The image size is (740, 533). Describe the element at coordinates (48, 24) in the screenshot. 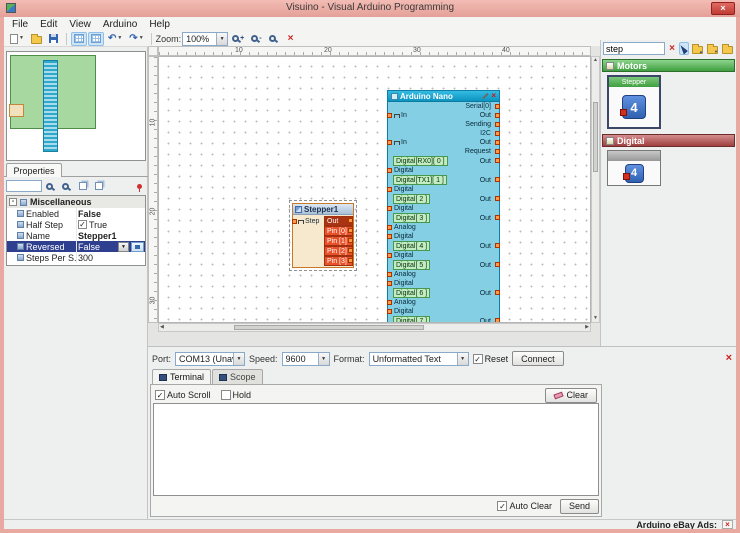

I see `menu-item-edit: Edit` at that location.